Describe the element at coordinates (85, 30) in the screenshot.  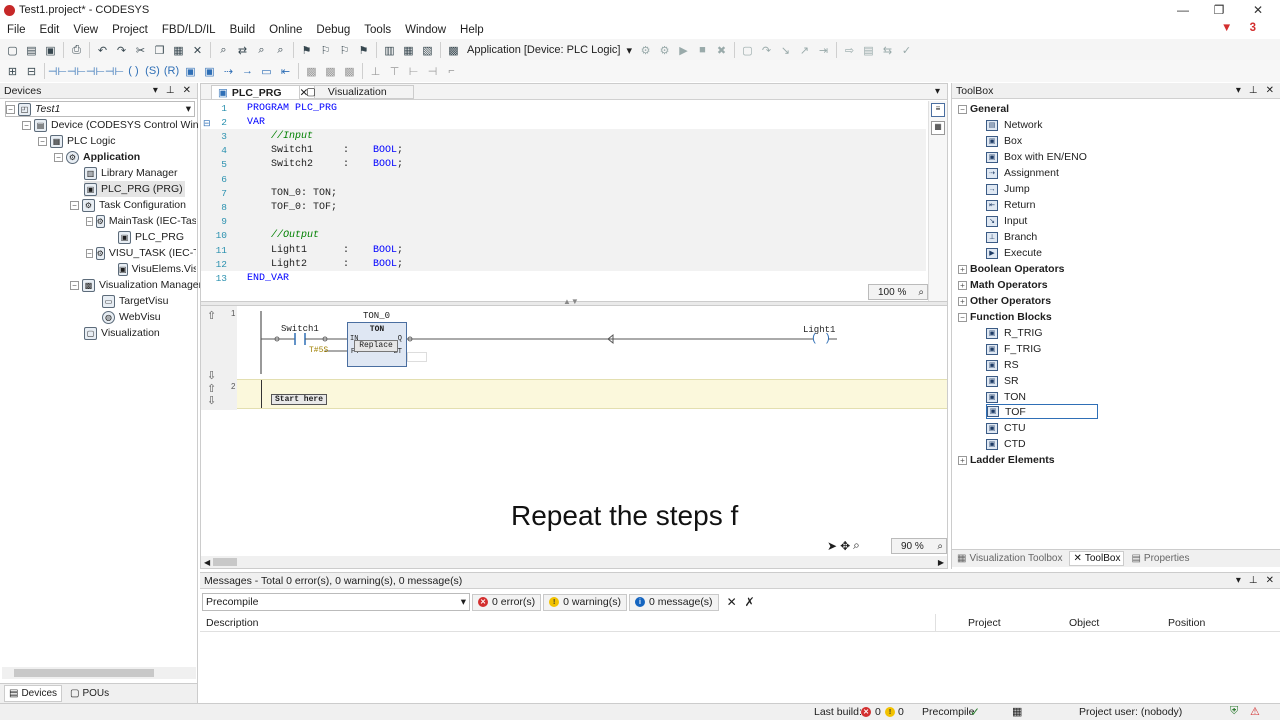
I see `menu-view: View` at that location.